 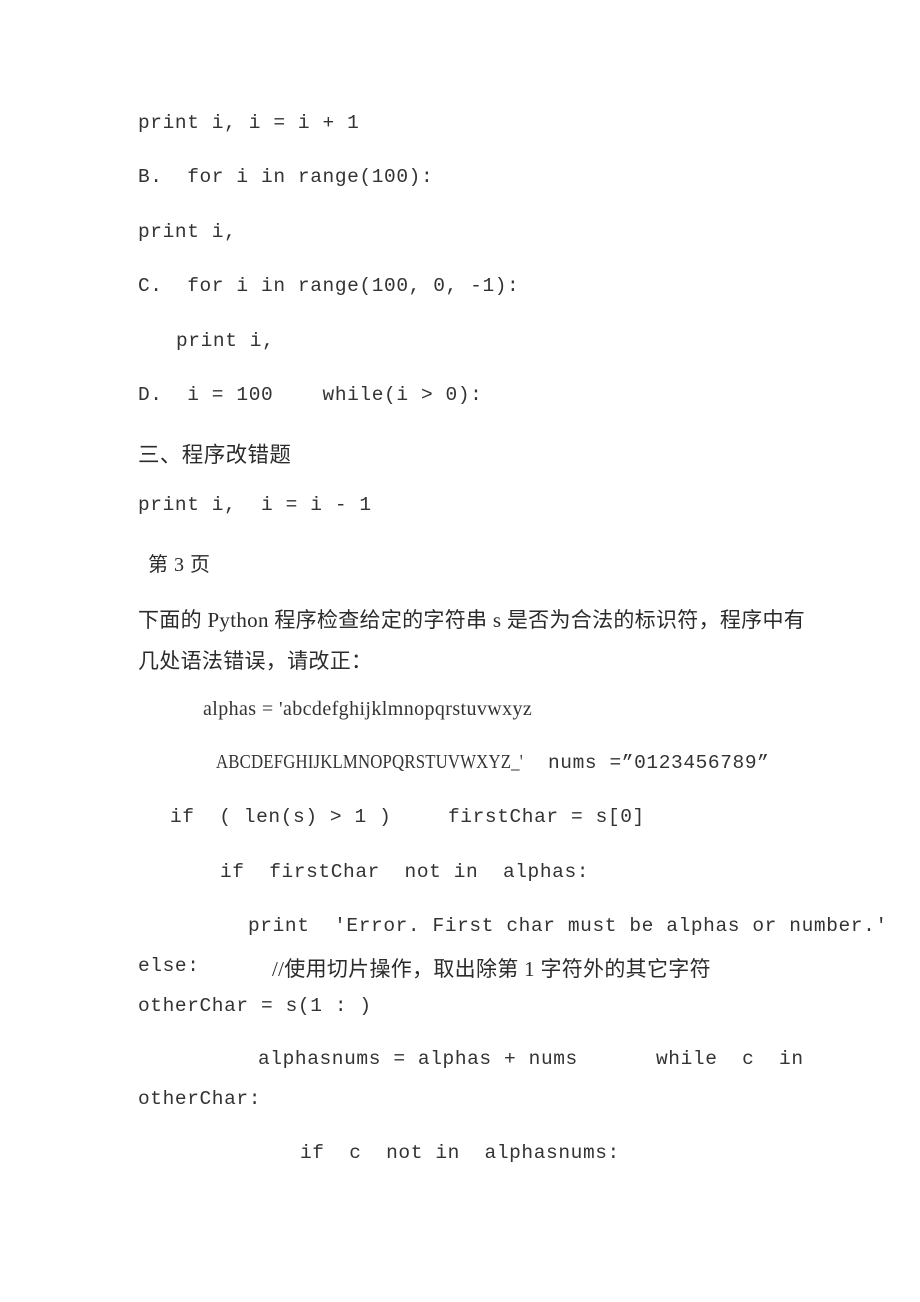 I want to click on code-first-char-line: firstChar = s[0], so click(x=546, y=817).